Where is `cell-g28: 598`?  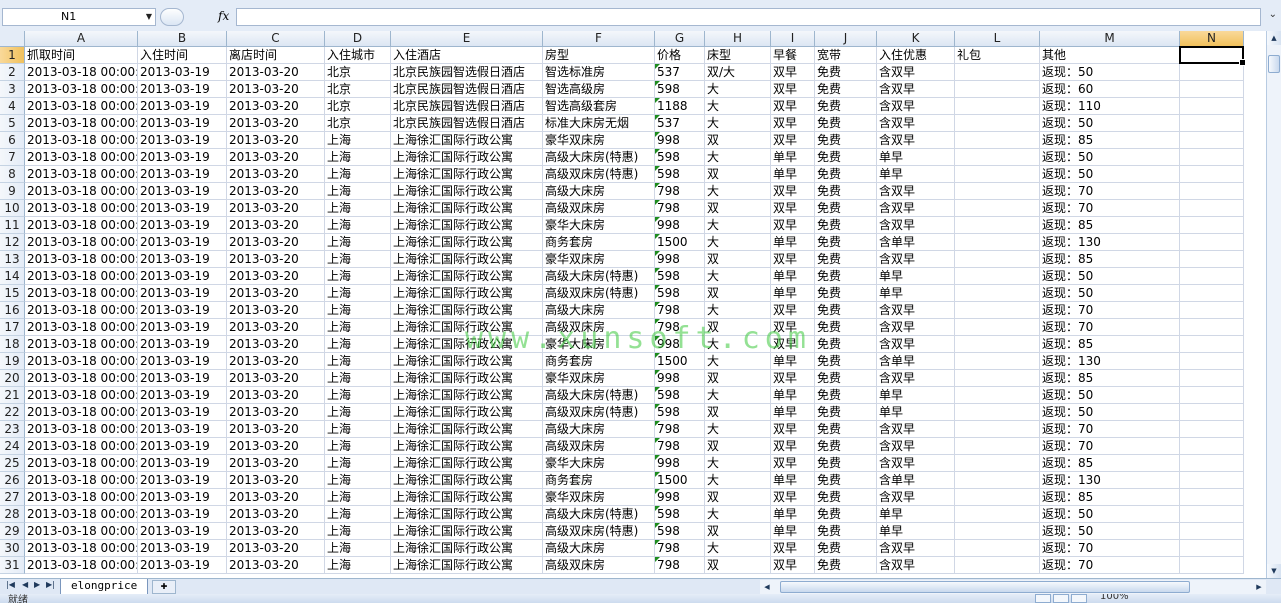 cell-g28: 598 is located at coordinates (680, 514).